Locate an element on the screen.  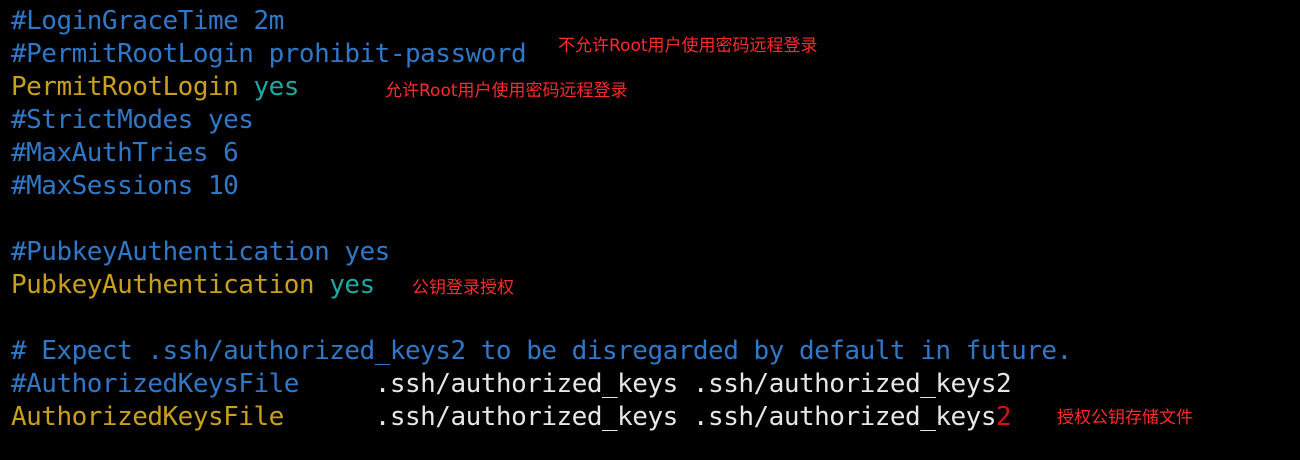
directive-authorized-keys-comment: #AuthorizedKeysFile is located at coordinates (155, 384).